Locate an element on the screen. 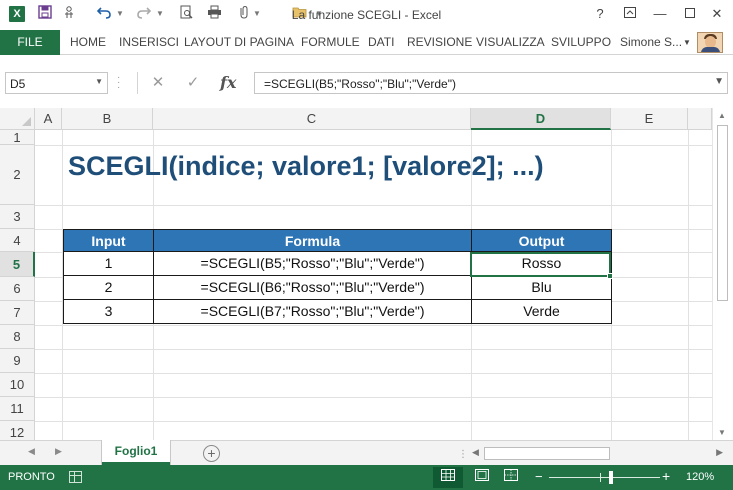 The width and height of the screenshot is (733, 490). row-header-8: 8 is located at coordinates (17, 337).